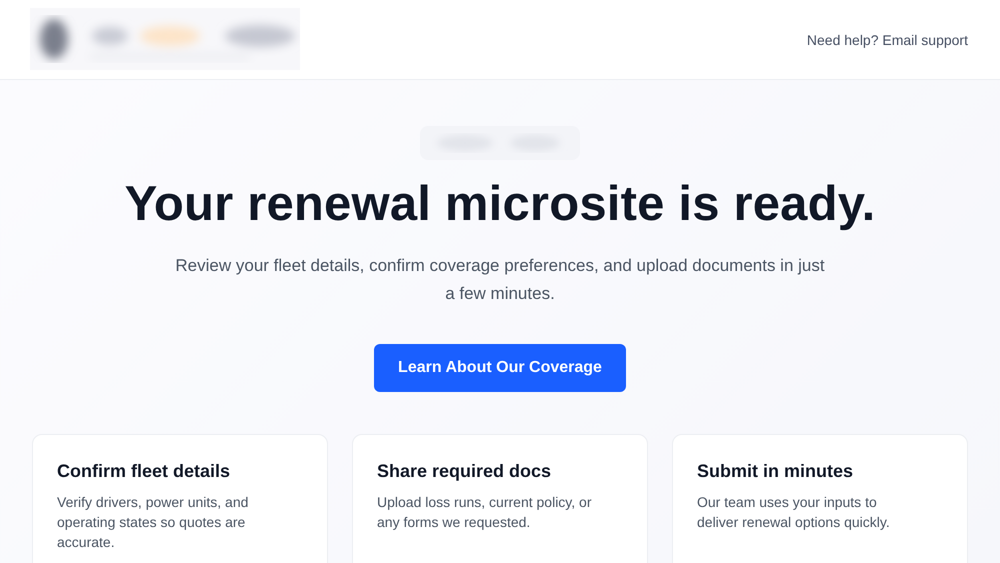  What do you see at coordinates (500, 204) in the screenshot?
I see `hero-title: Your renewal microsite is ready.` at bounding box center [500, 204].